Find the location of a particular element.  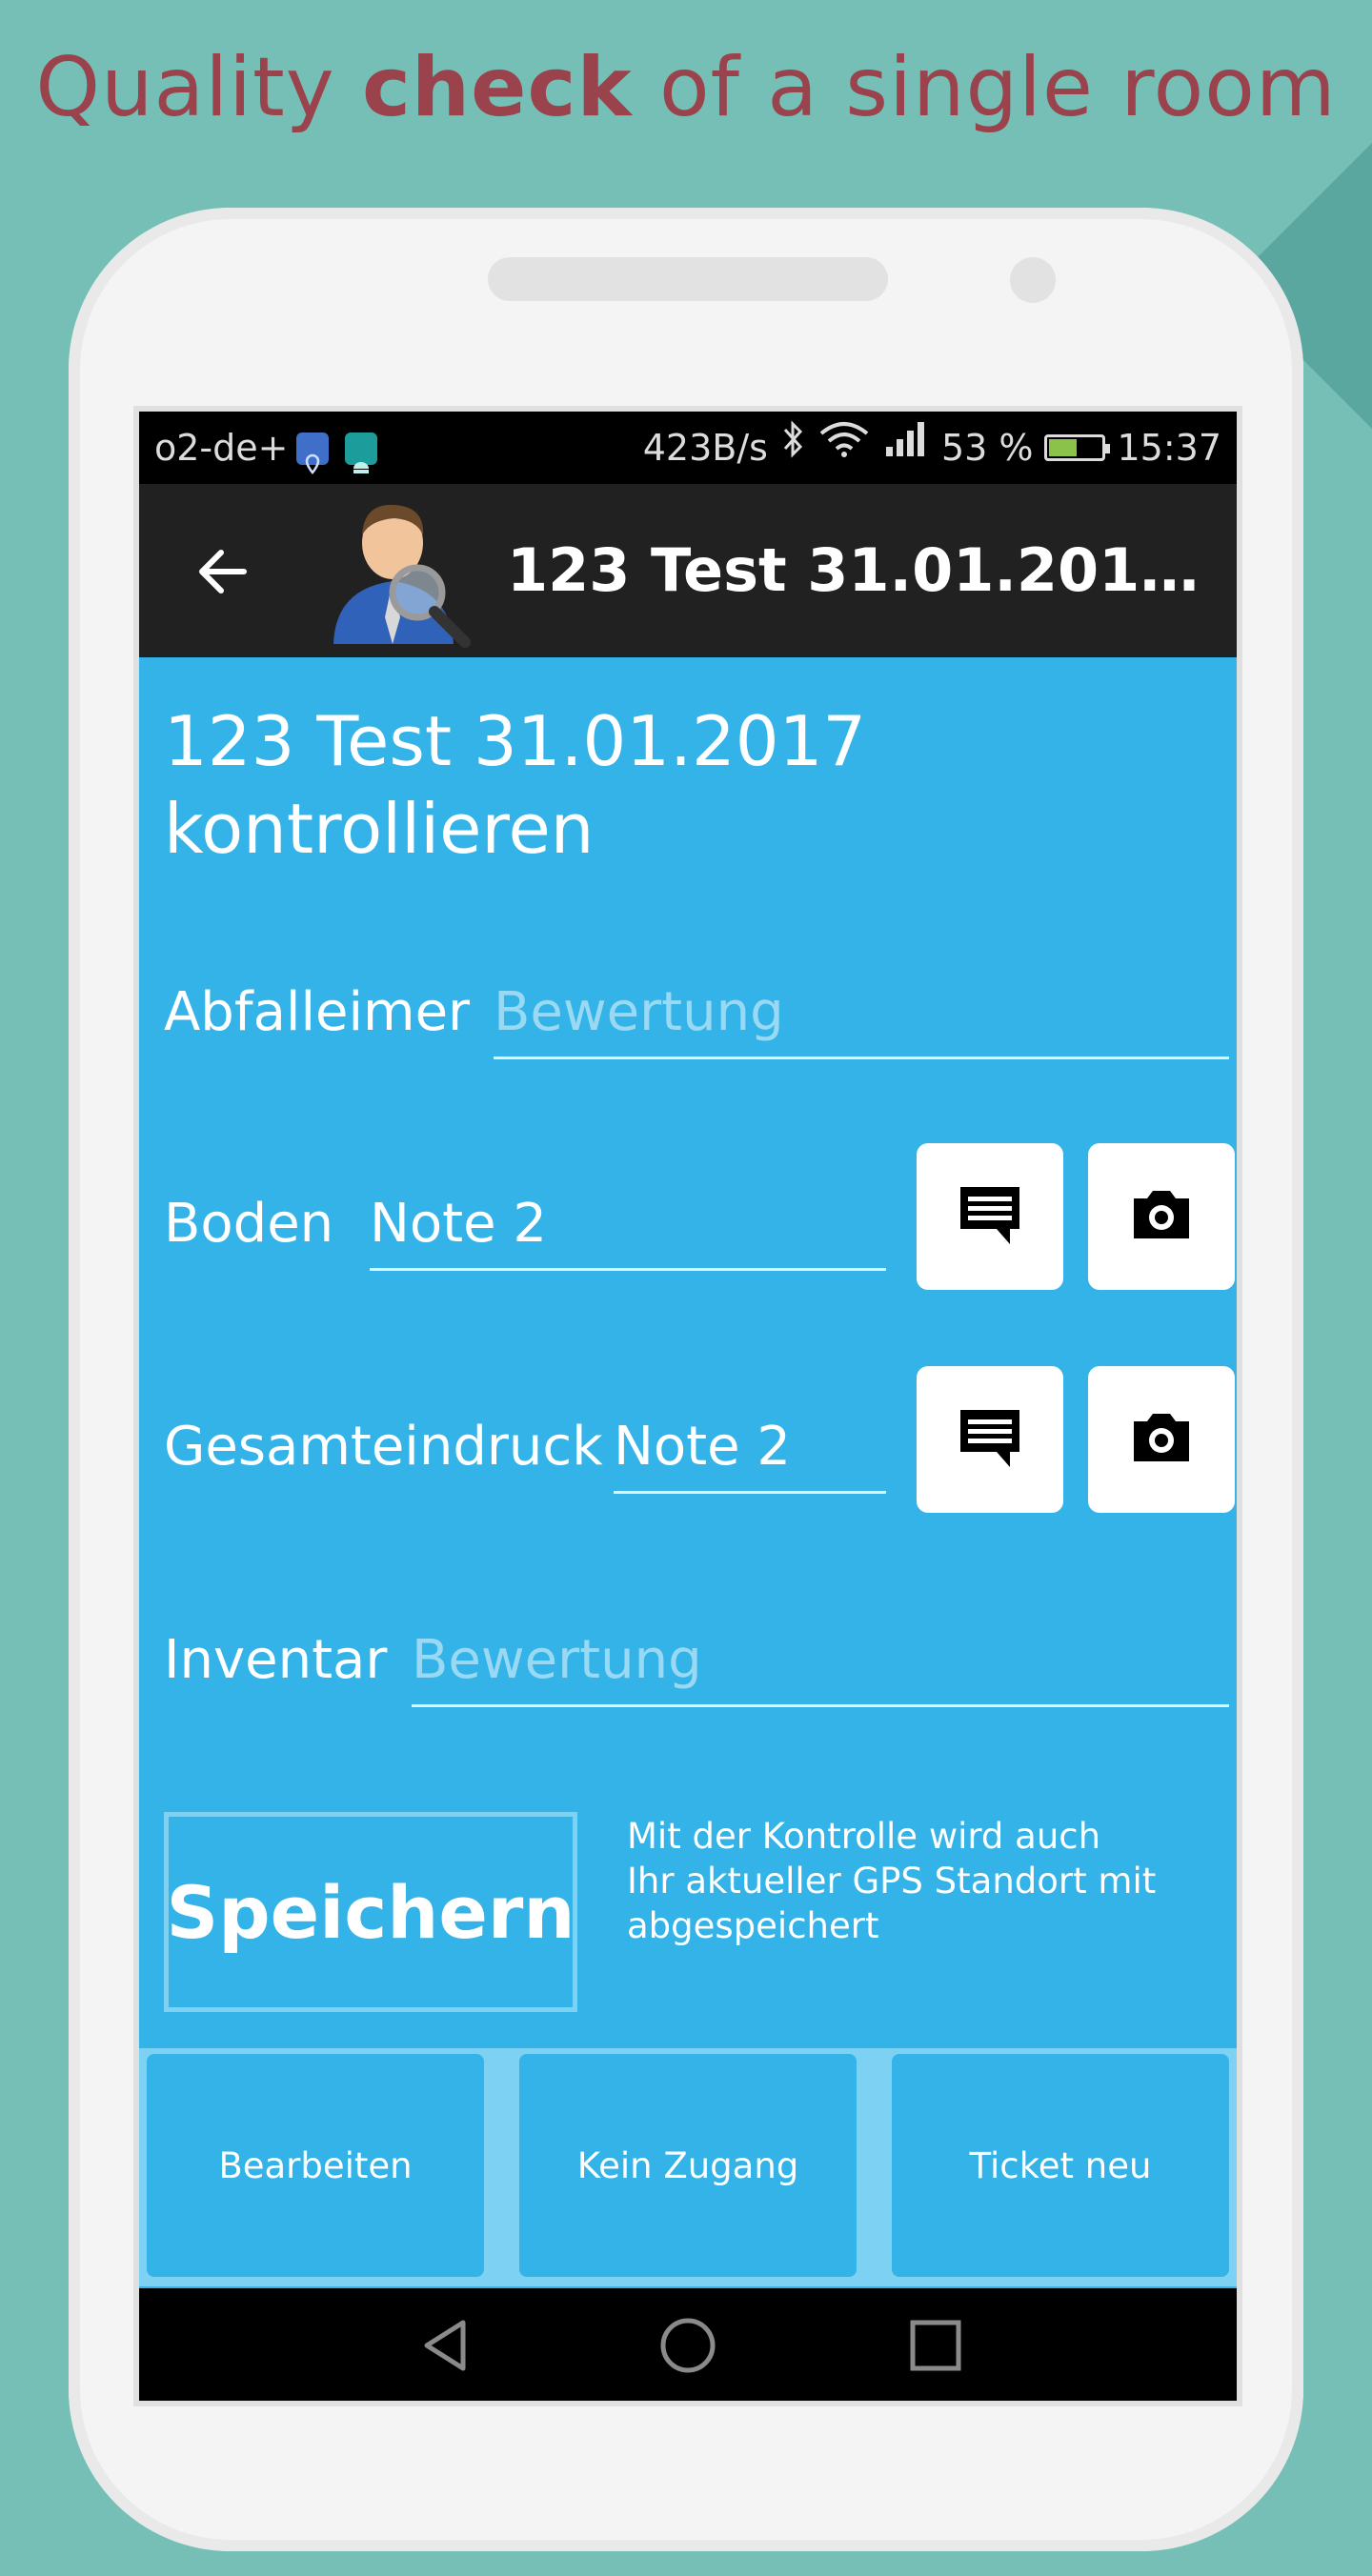

comment-button-boden is located at coordinates (990, 1216).